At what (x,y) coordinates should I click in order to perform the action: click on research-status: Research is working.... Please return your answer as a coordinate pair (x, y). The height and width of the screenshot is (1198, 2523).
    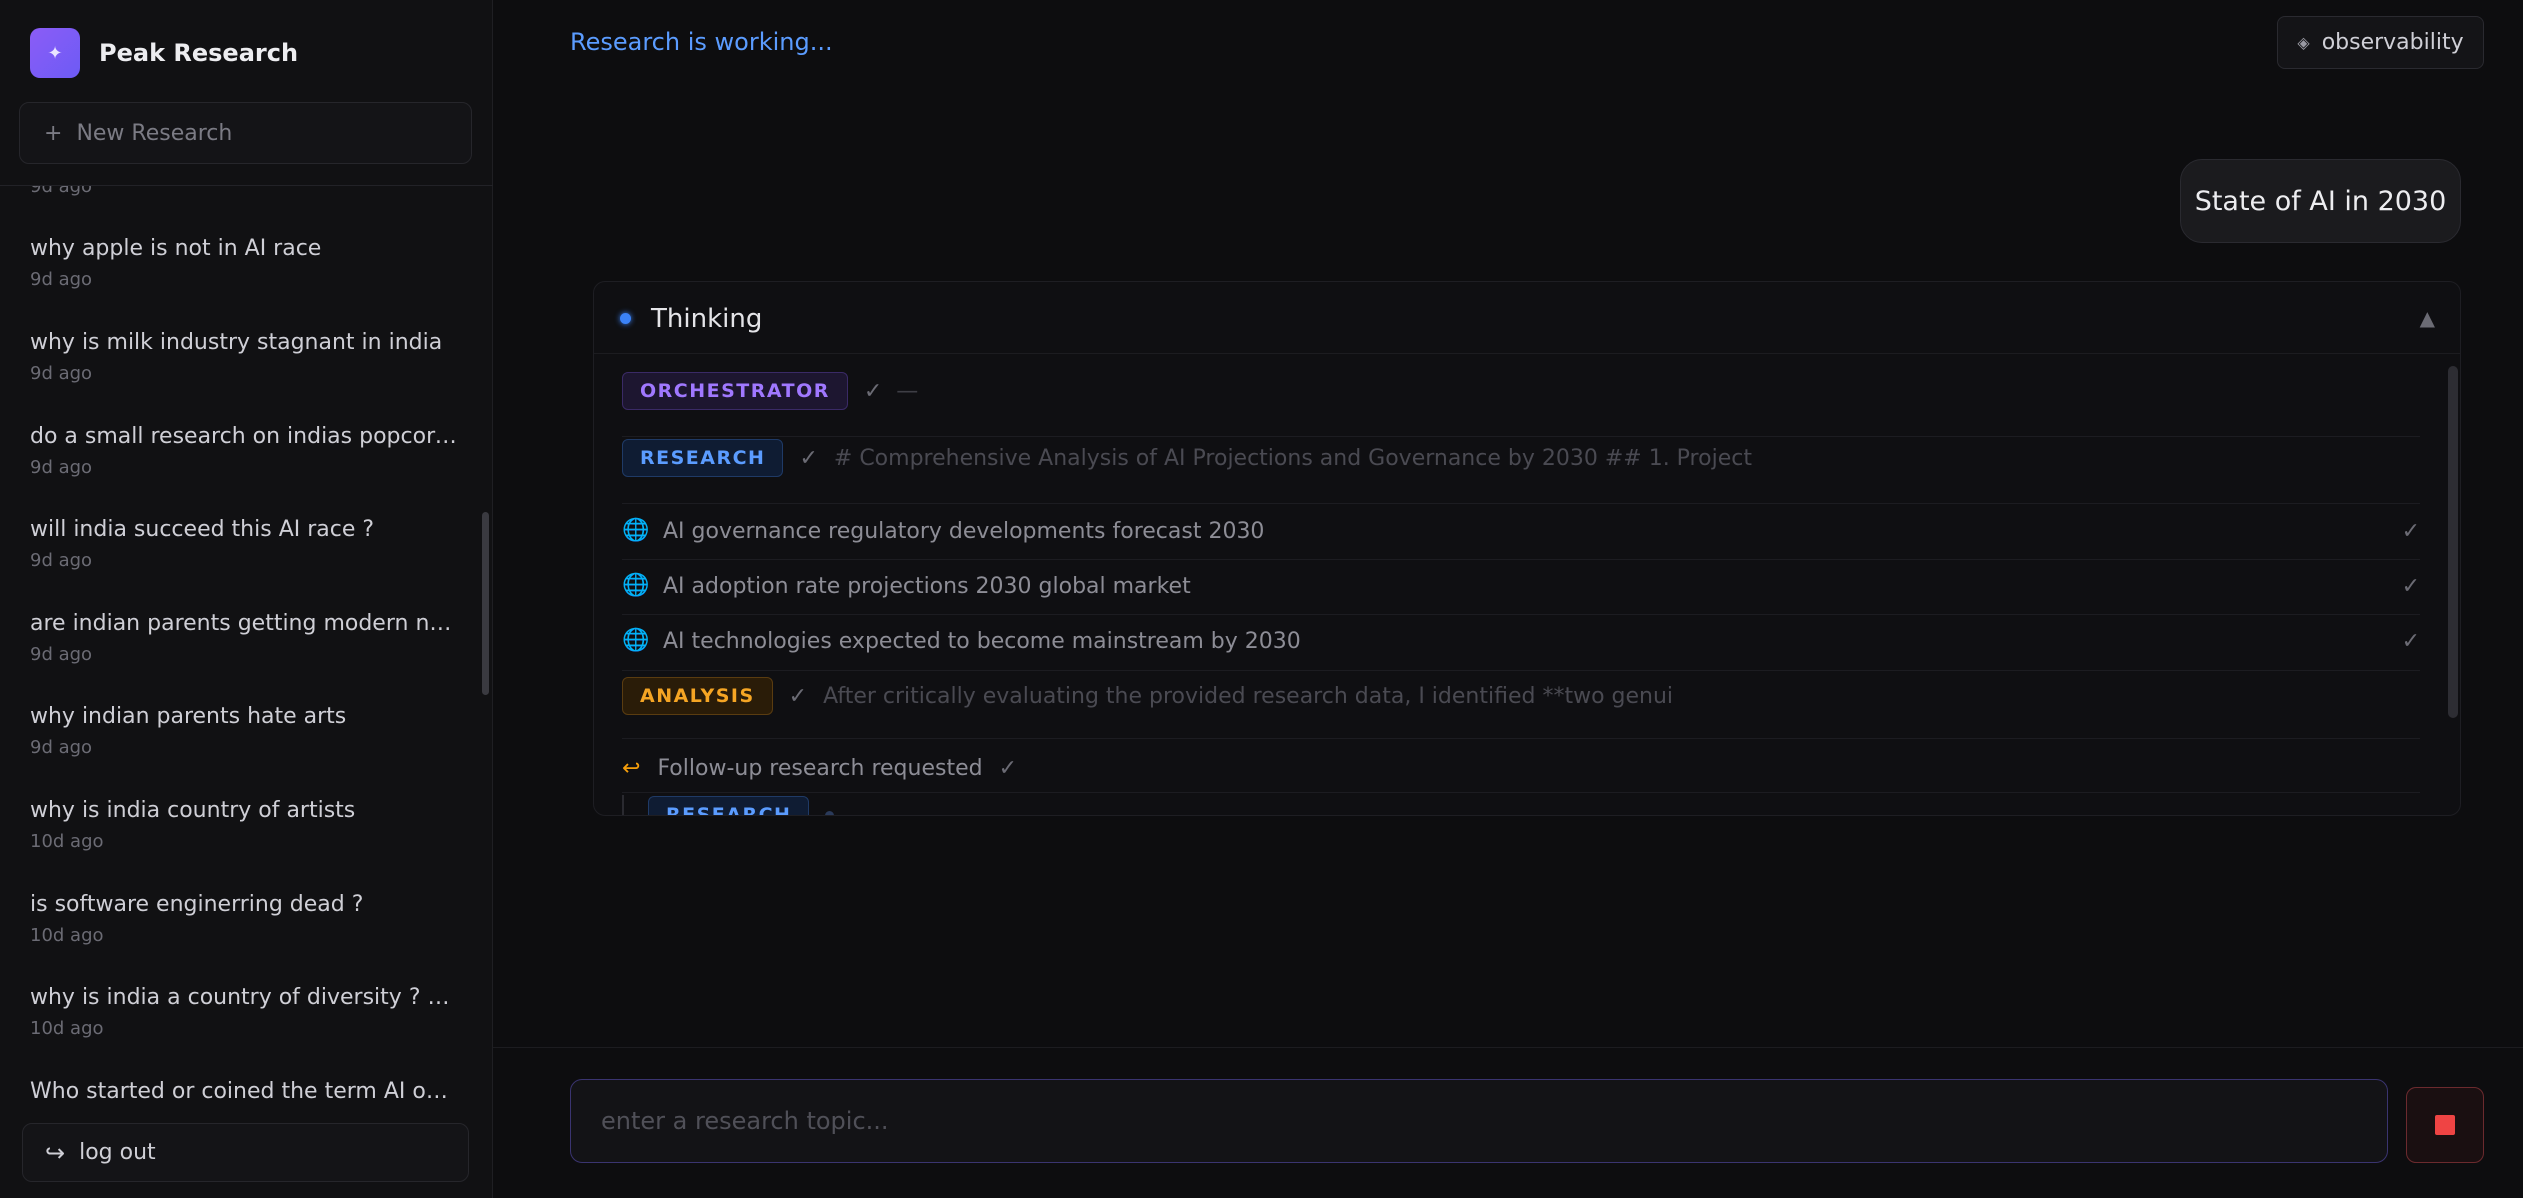
    Looking at the image, I should click on (701, 42).